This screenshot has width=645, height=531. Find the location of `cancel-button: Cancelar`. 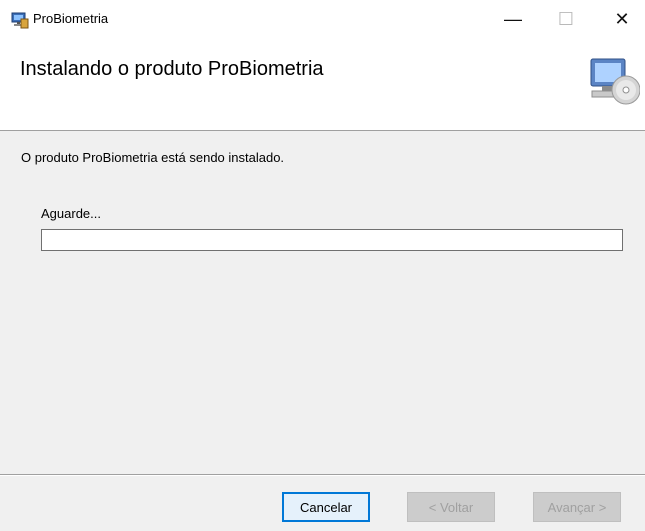

cancel-button: Cancelar is located at coordinates (326, 507).